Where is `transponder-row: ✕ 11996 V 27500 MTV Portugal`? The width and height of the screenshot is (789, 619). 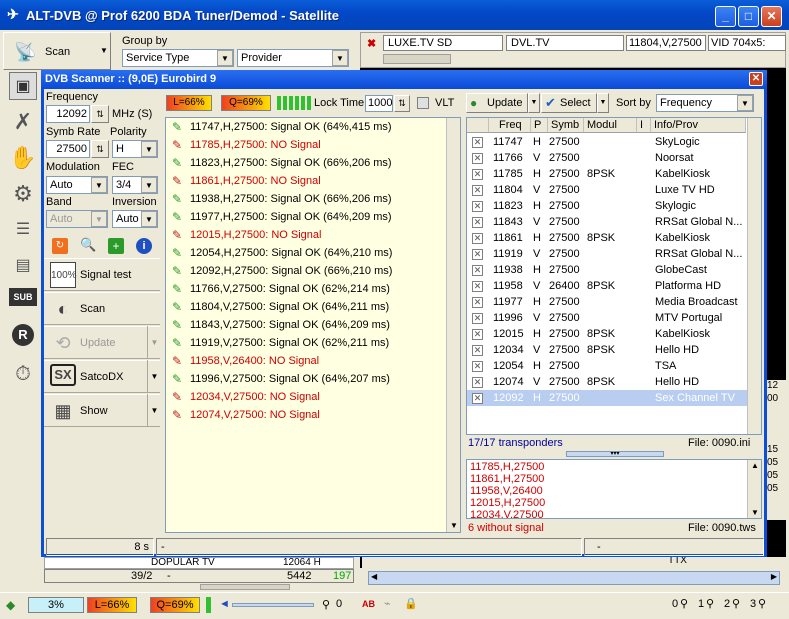
transponder-row: ✕ 11996 V 27500 MTV Portugal is located at coordinates (614, 318).